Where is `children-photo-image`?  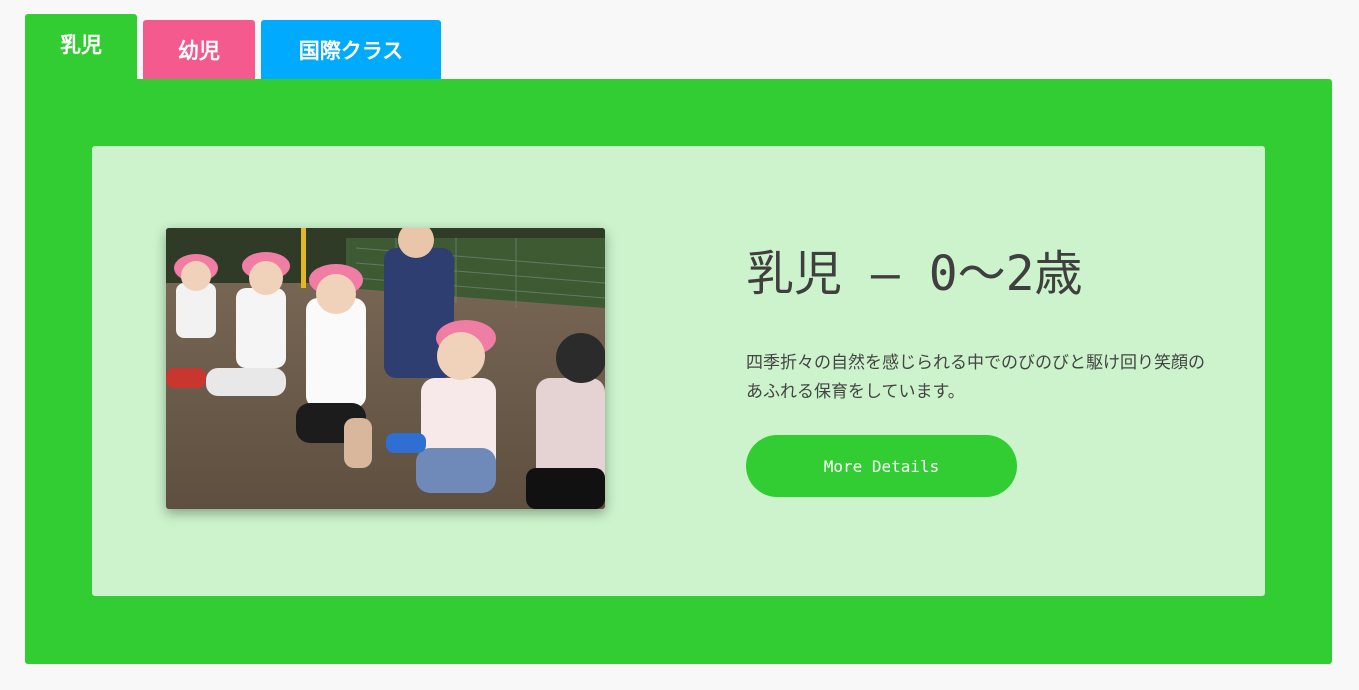
children-photo-image is located at coordinates (385, 368).